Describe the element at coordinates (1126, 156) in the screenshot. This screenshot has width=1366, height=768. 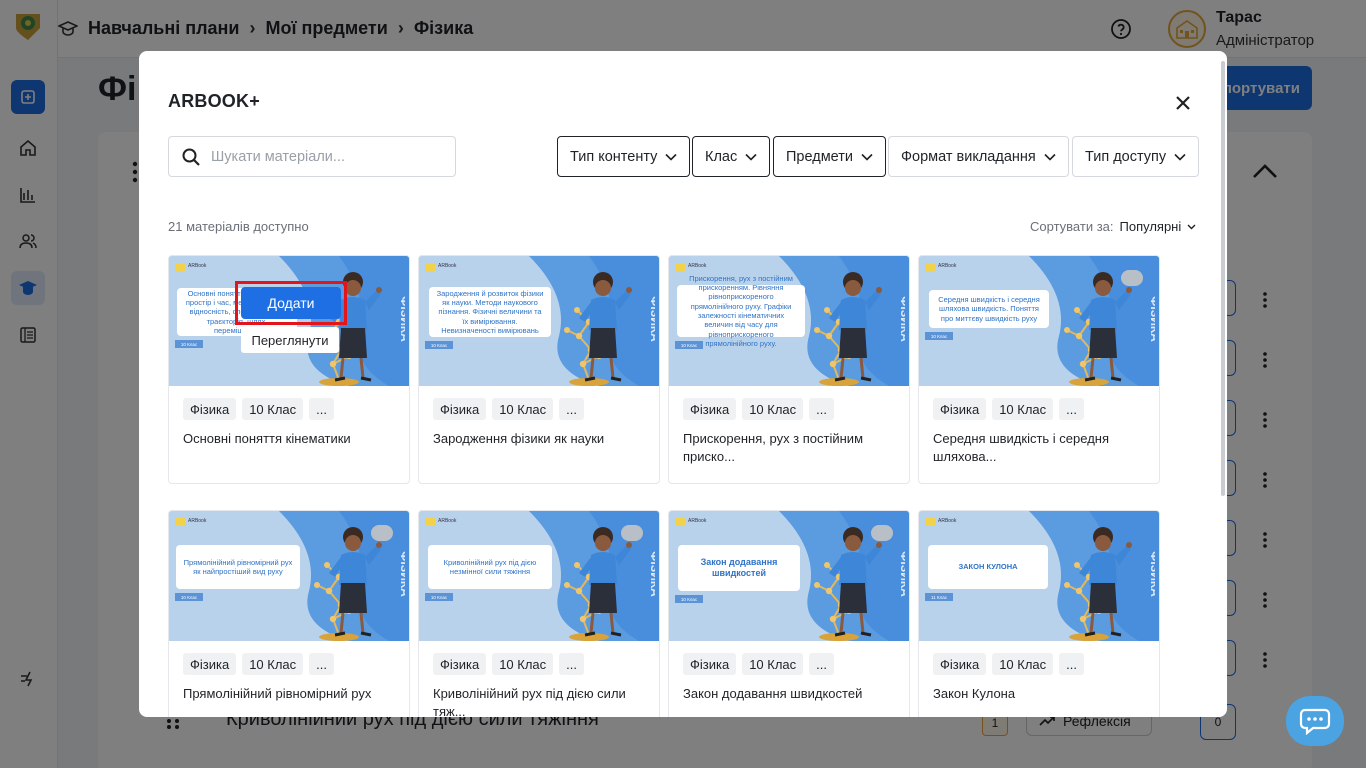
I see `filter-label: Тип доступу` at that location.